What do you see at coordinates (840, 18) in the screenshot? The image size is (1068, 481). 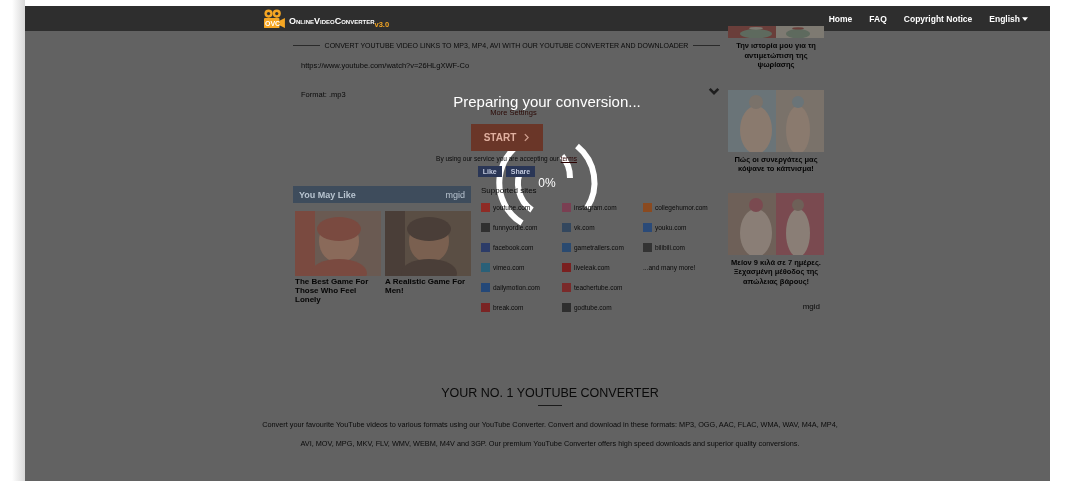 I see `nav-link: Home` at bounding box center [840, 18].